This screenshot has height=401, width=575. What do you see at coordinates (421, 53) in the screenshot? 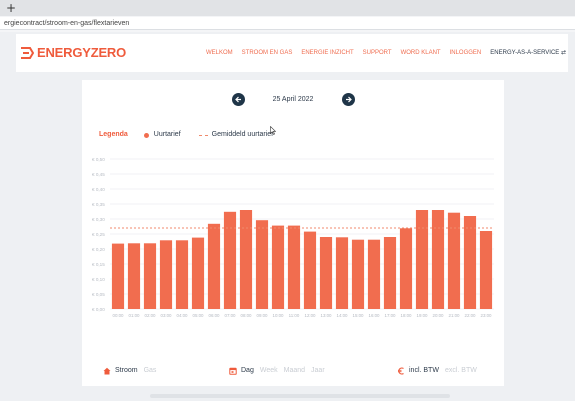
I see `nav-item-word-klant: WORD KLANT` at bounding box center [421, 53].